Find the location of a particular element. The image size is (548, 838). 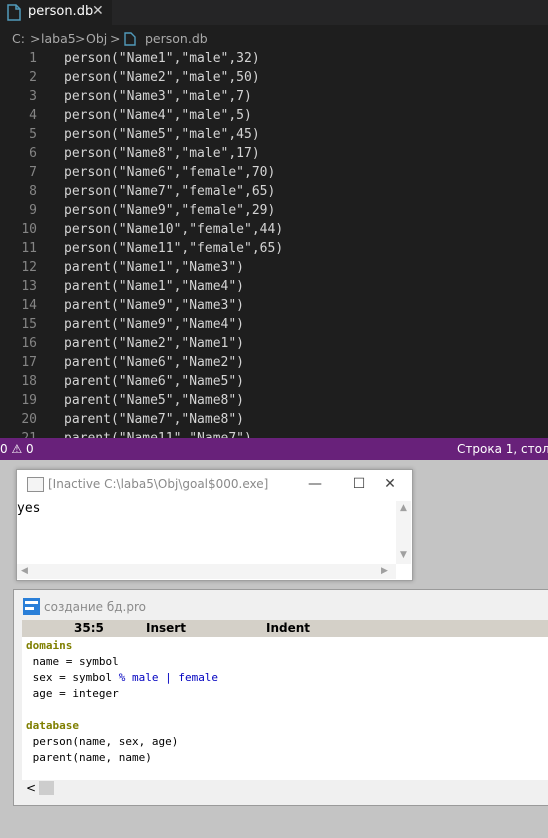

cursor-position: 35:5 is located at coordinates (89, 628).